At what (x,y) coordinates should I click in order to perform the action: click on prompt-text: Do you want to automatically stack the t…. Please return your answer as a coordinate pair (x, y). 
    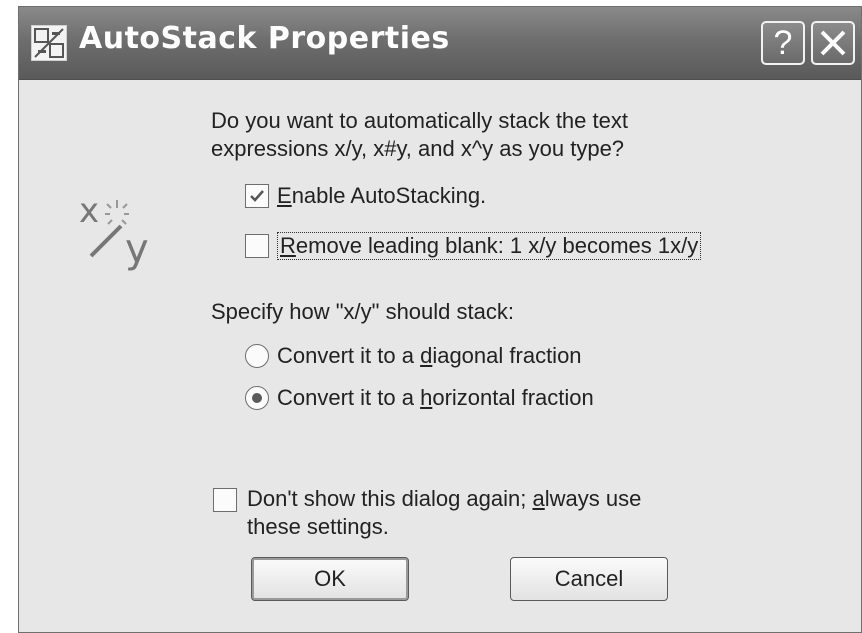
    Looking at the image, I should click on (491, 135).